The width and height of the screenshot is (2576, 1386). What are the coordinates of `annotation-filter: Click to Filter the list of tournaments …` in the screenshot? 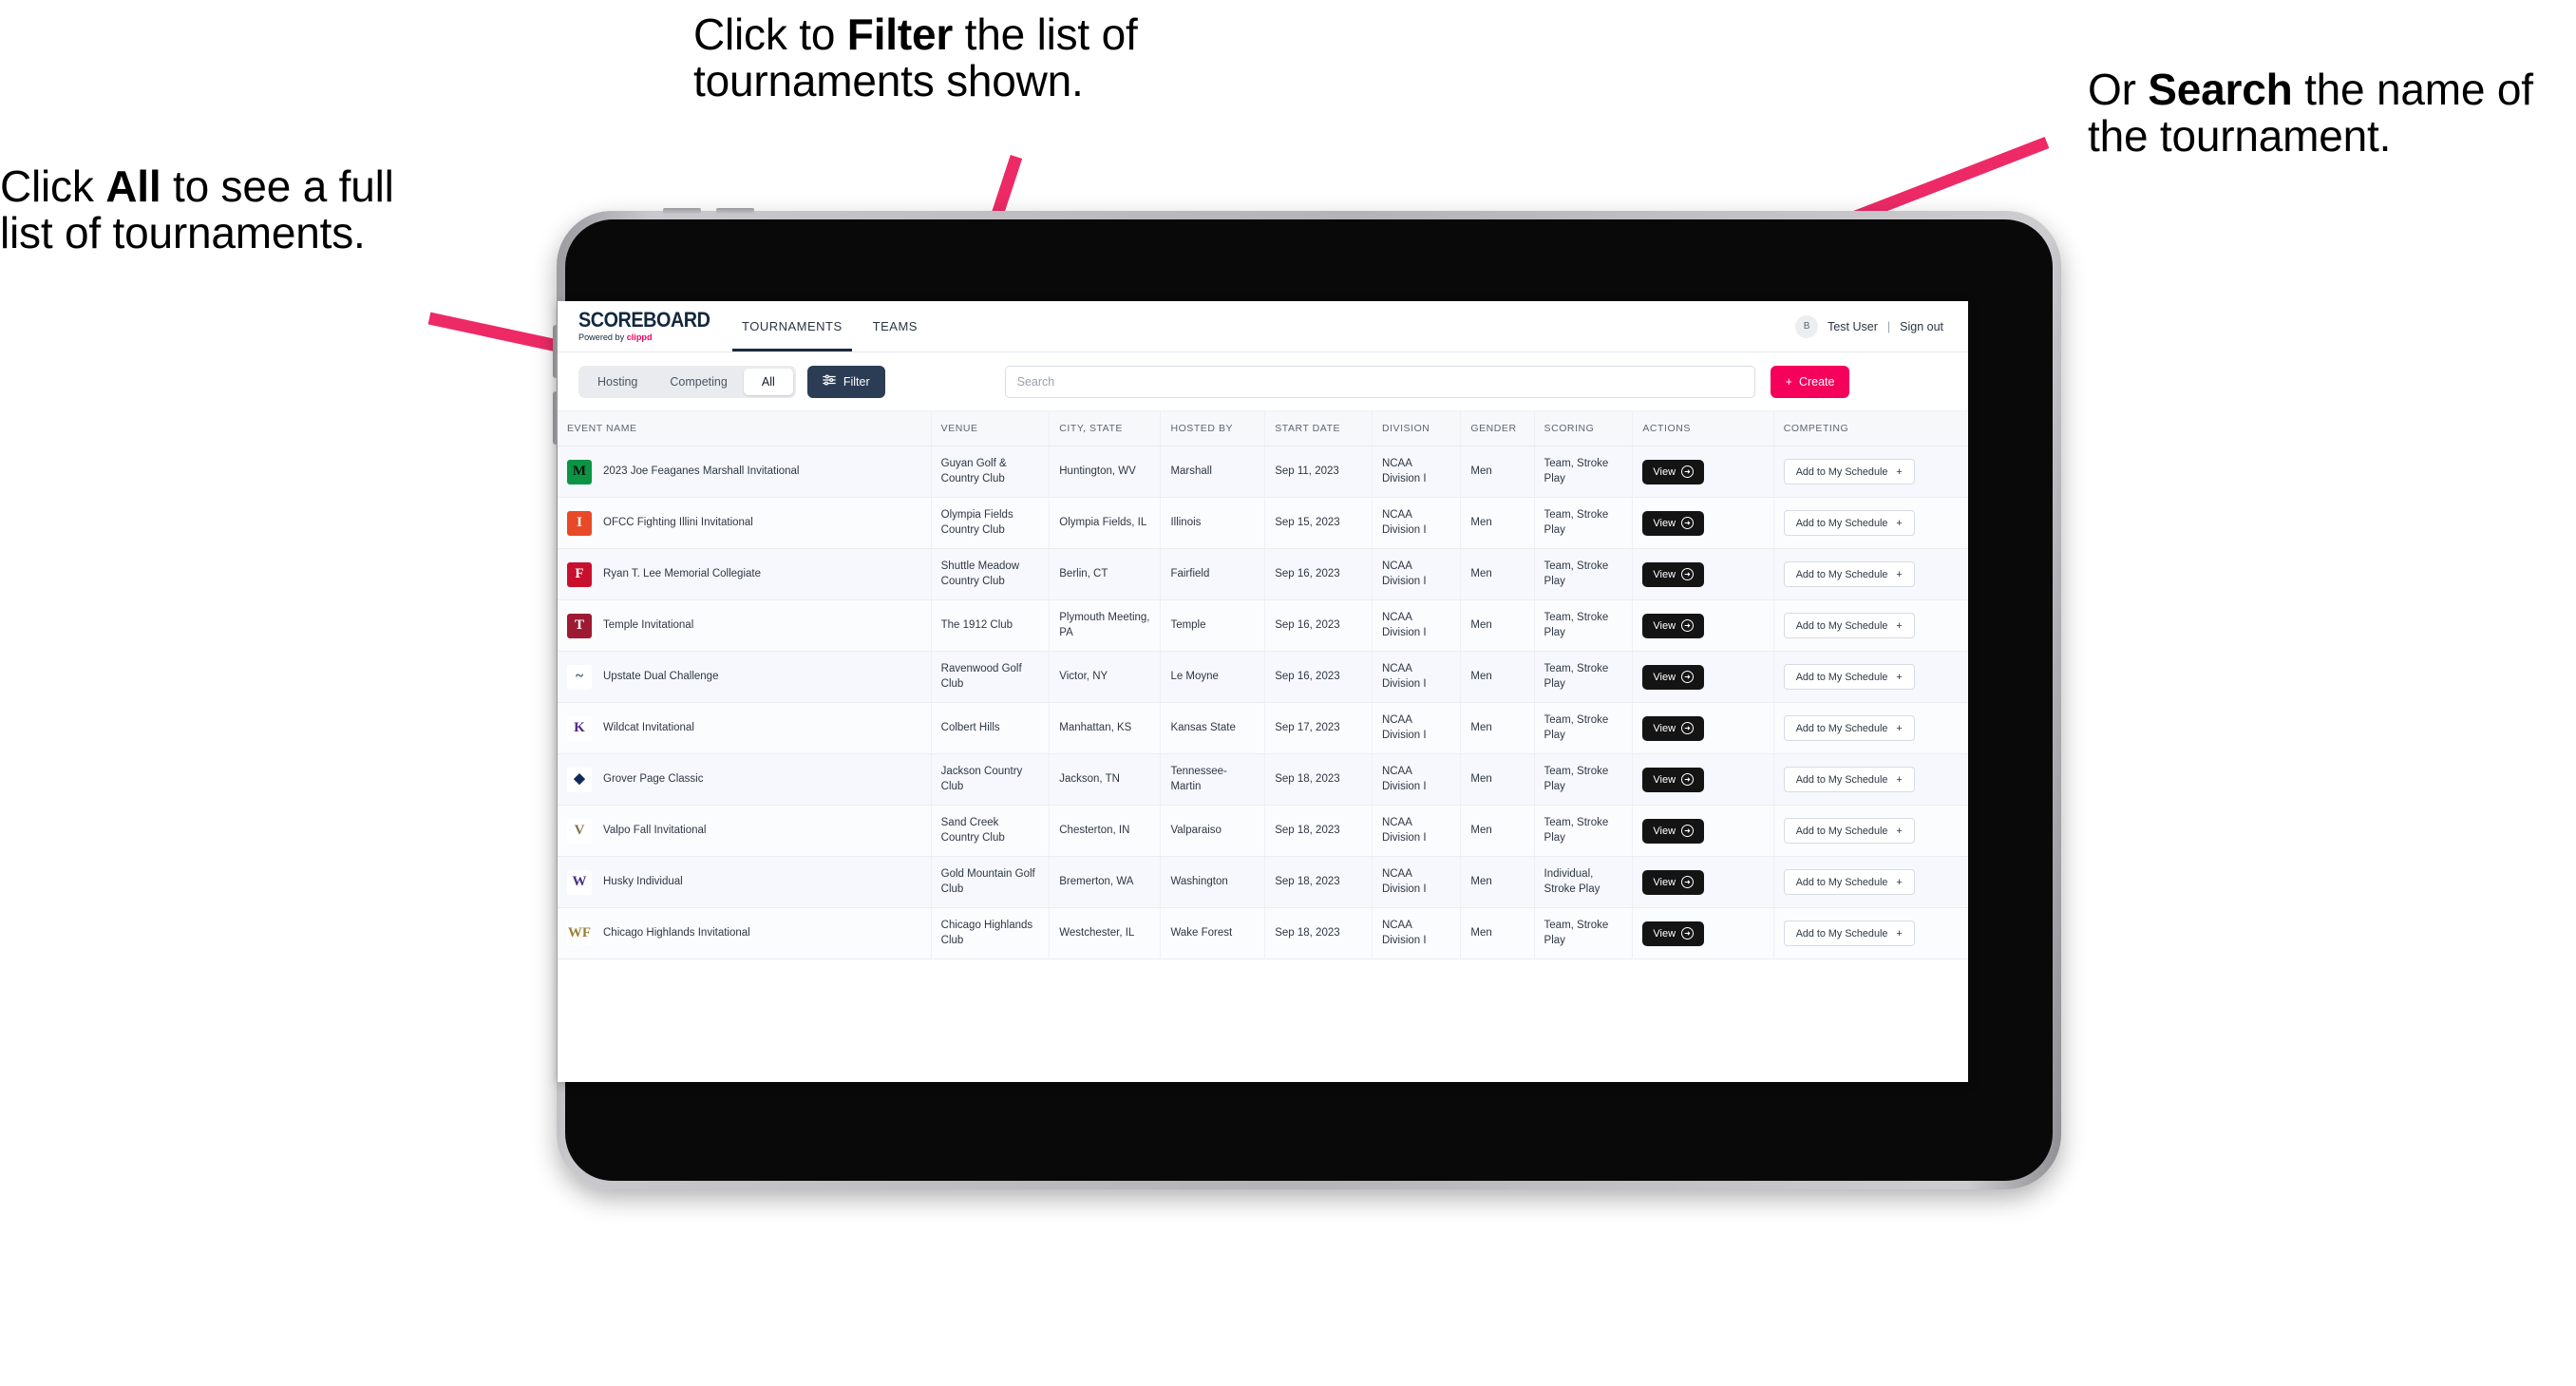 It's located at (1035, 57).